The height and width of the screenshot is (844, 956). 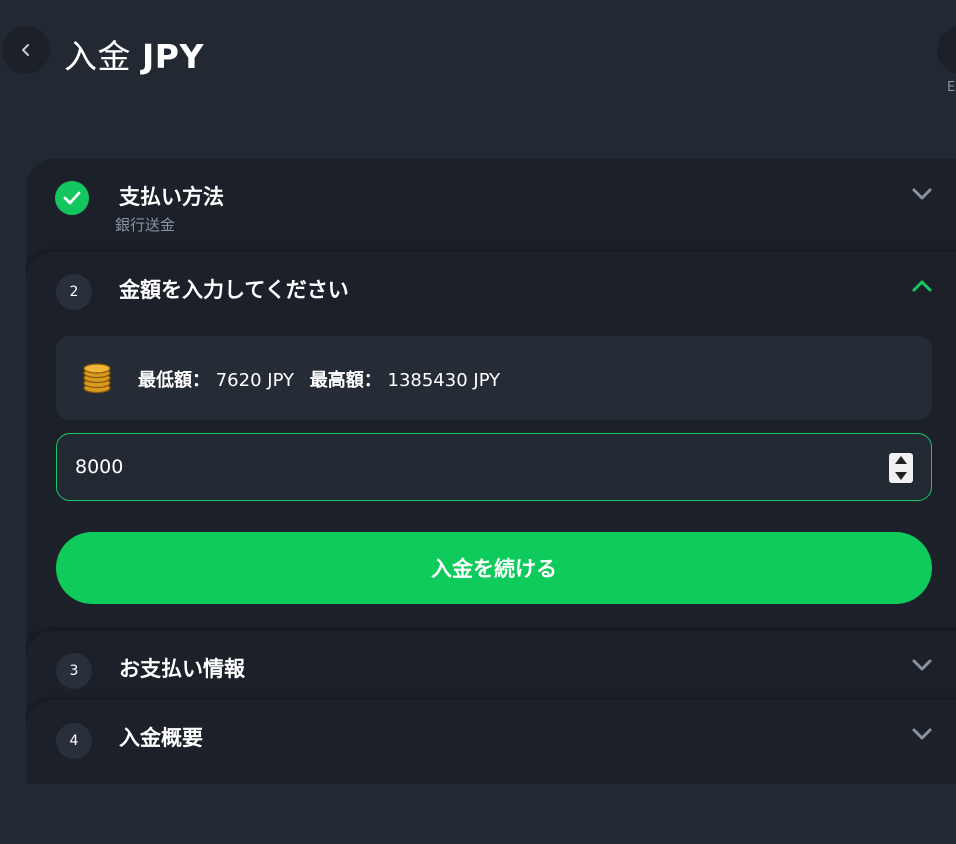 I want to click on coins-icon, so click(x=97, y=378).